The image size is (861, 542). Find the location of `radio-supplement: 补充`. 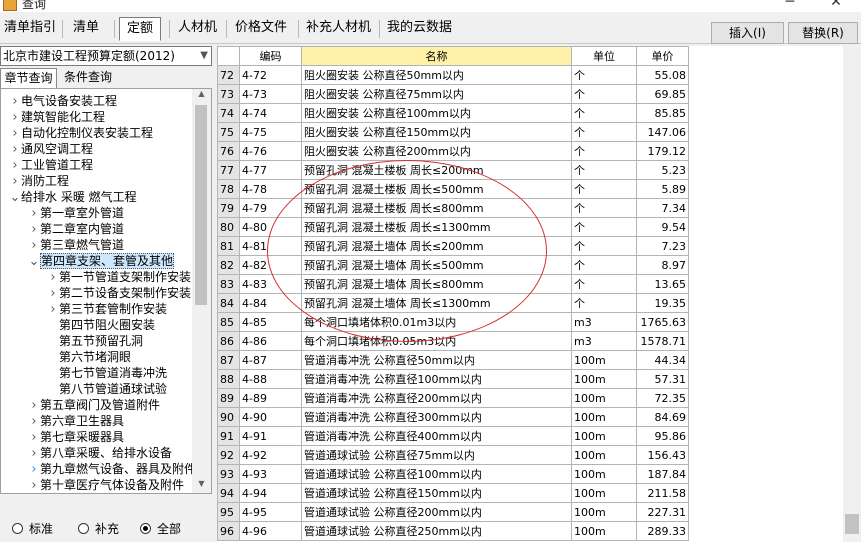

radio-supplement: 补充 is located at coordinates (98, 528).